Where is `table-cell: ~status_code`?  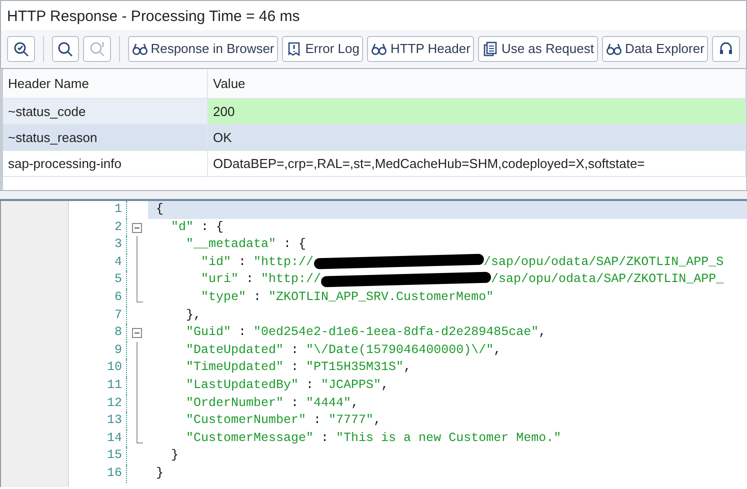 table-cell: ~status_code is located at coordinates (105, 112).